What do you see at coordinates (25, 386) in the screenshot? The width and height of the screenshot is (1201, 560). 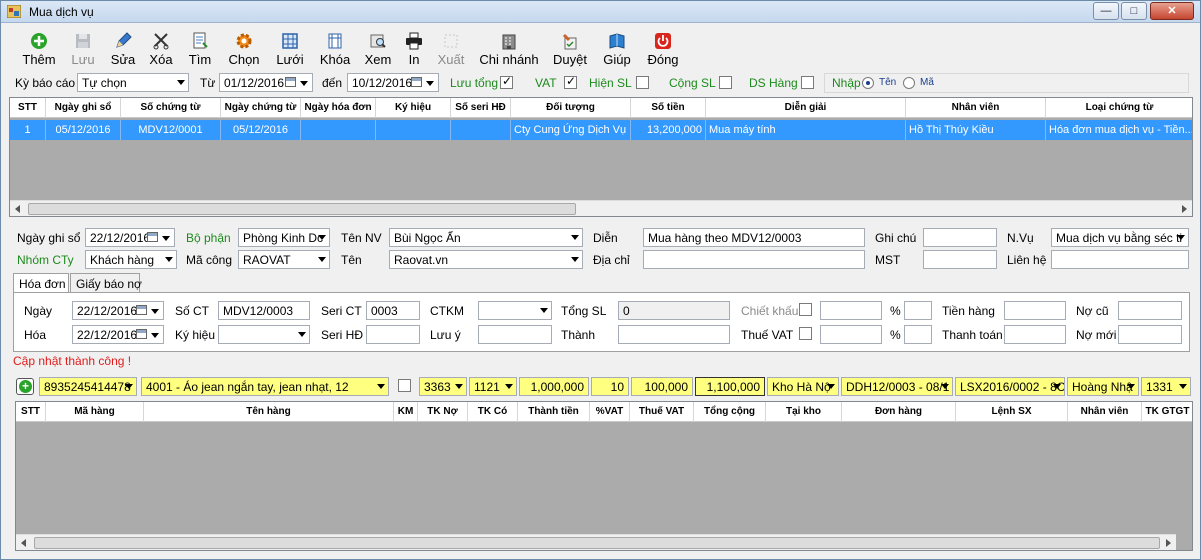 I see `add-row-button: +` at bounding box center [25, 386].